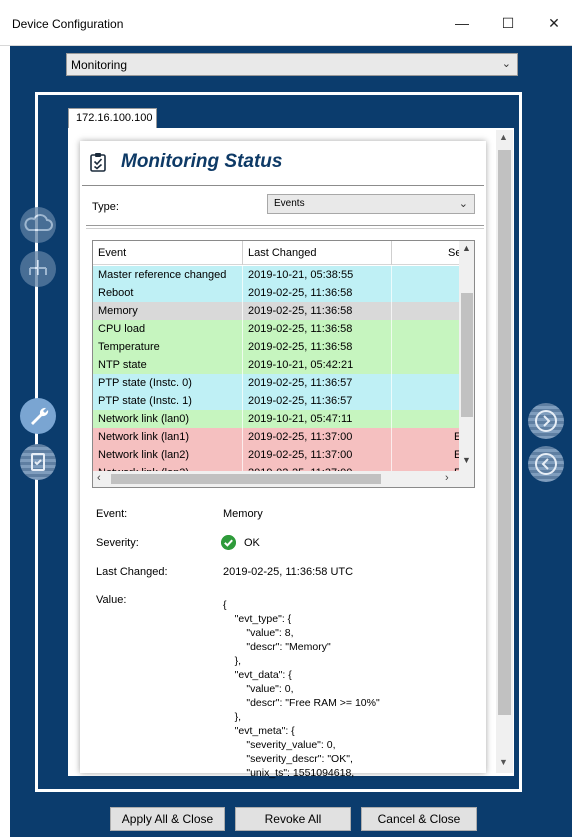 The image size is (572, 837). What do you see at coordinates (300, 419) in the screenshot?
I see `last-changed-cell: 2019-10-21, 05:47:11` at bounding box center [300, 419].